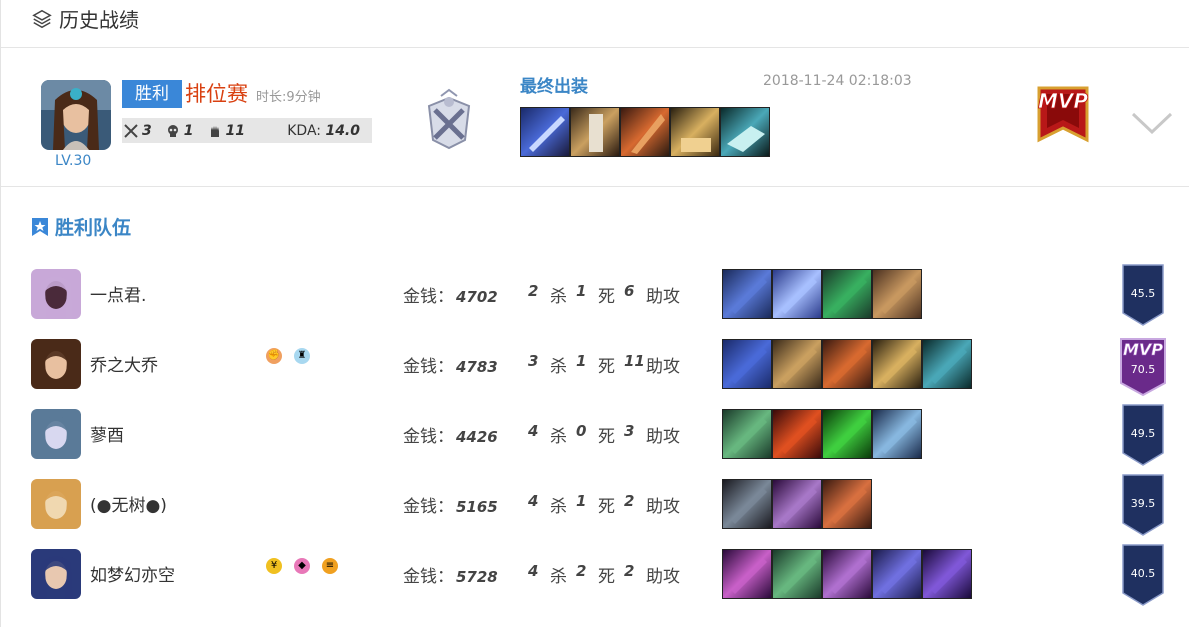  Describe the element at coordinates (226, 131) in the screenshot. I see `assists-stat: 11` at that location.